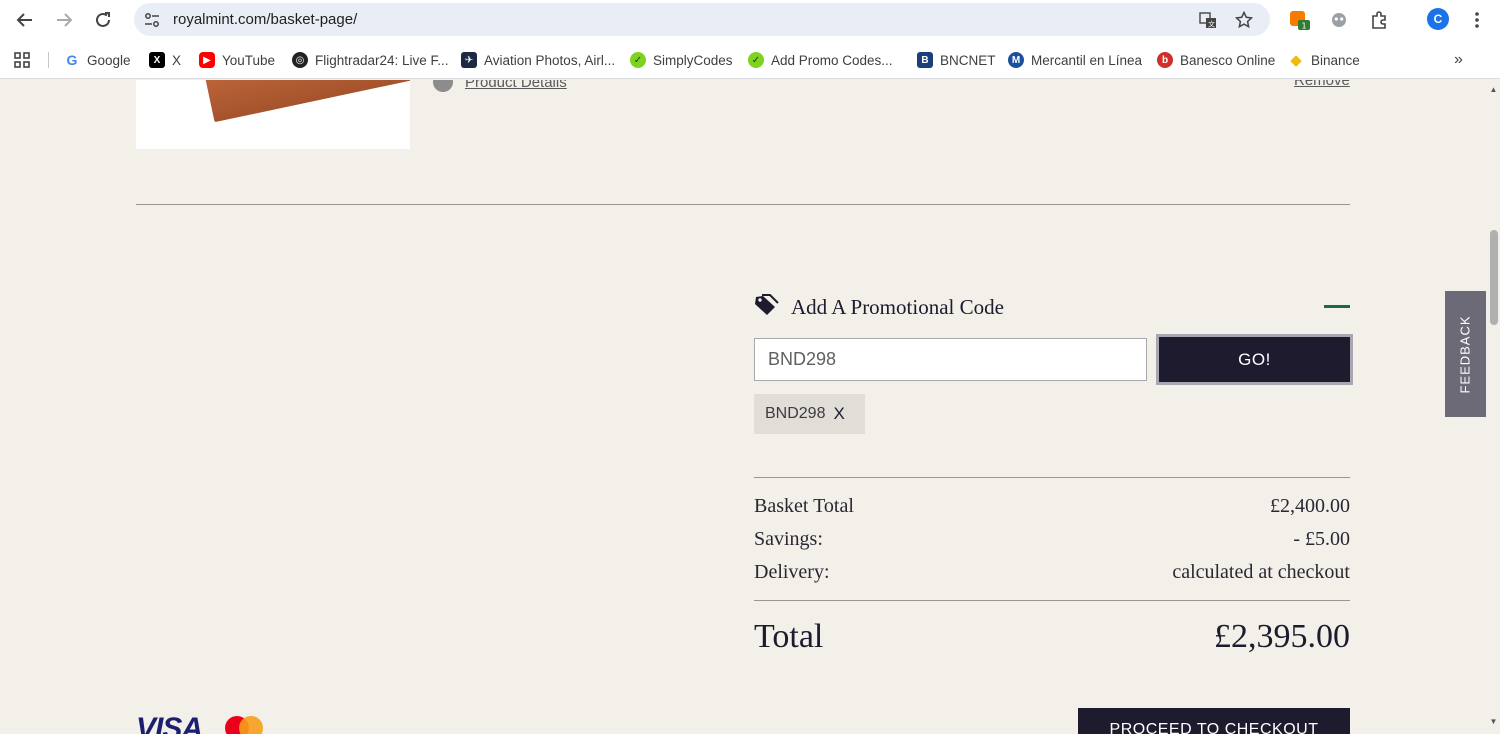 This screenshot has width=1500, height=734. I want to click on applied-promo-tag: BND298 X, so click(809, 414).